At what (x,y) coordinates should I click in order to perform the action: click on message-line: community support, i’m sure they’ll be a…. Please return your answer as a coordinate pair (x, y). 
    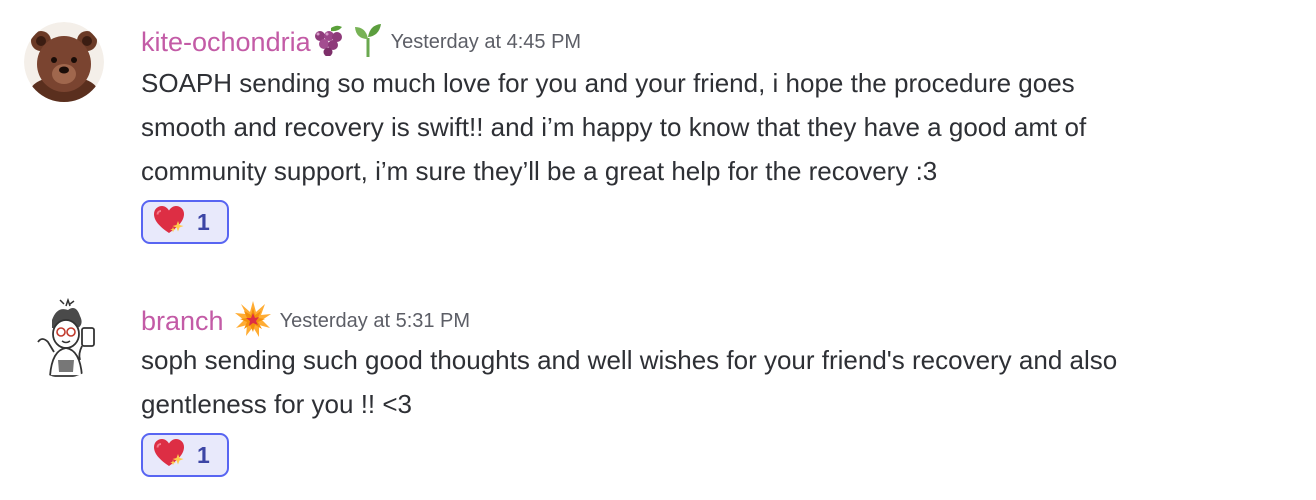
    Looking at the image, I should click on (539, 171).